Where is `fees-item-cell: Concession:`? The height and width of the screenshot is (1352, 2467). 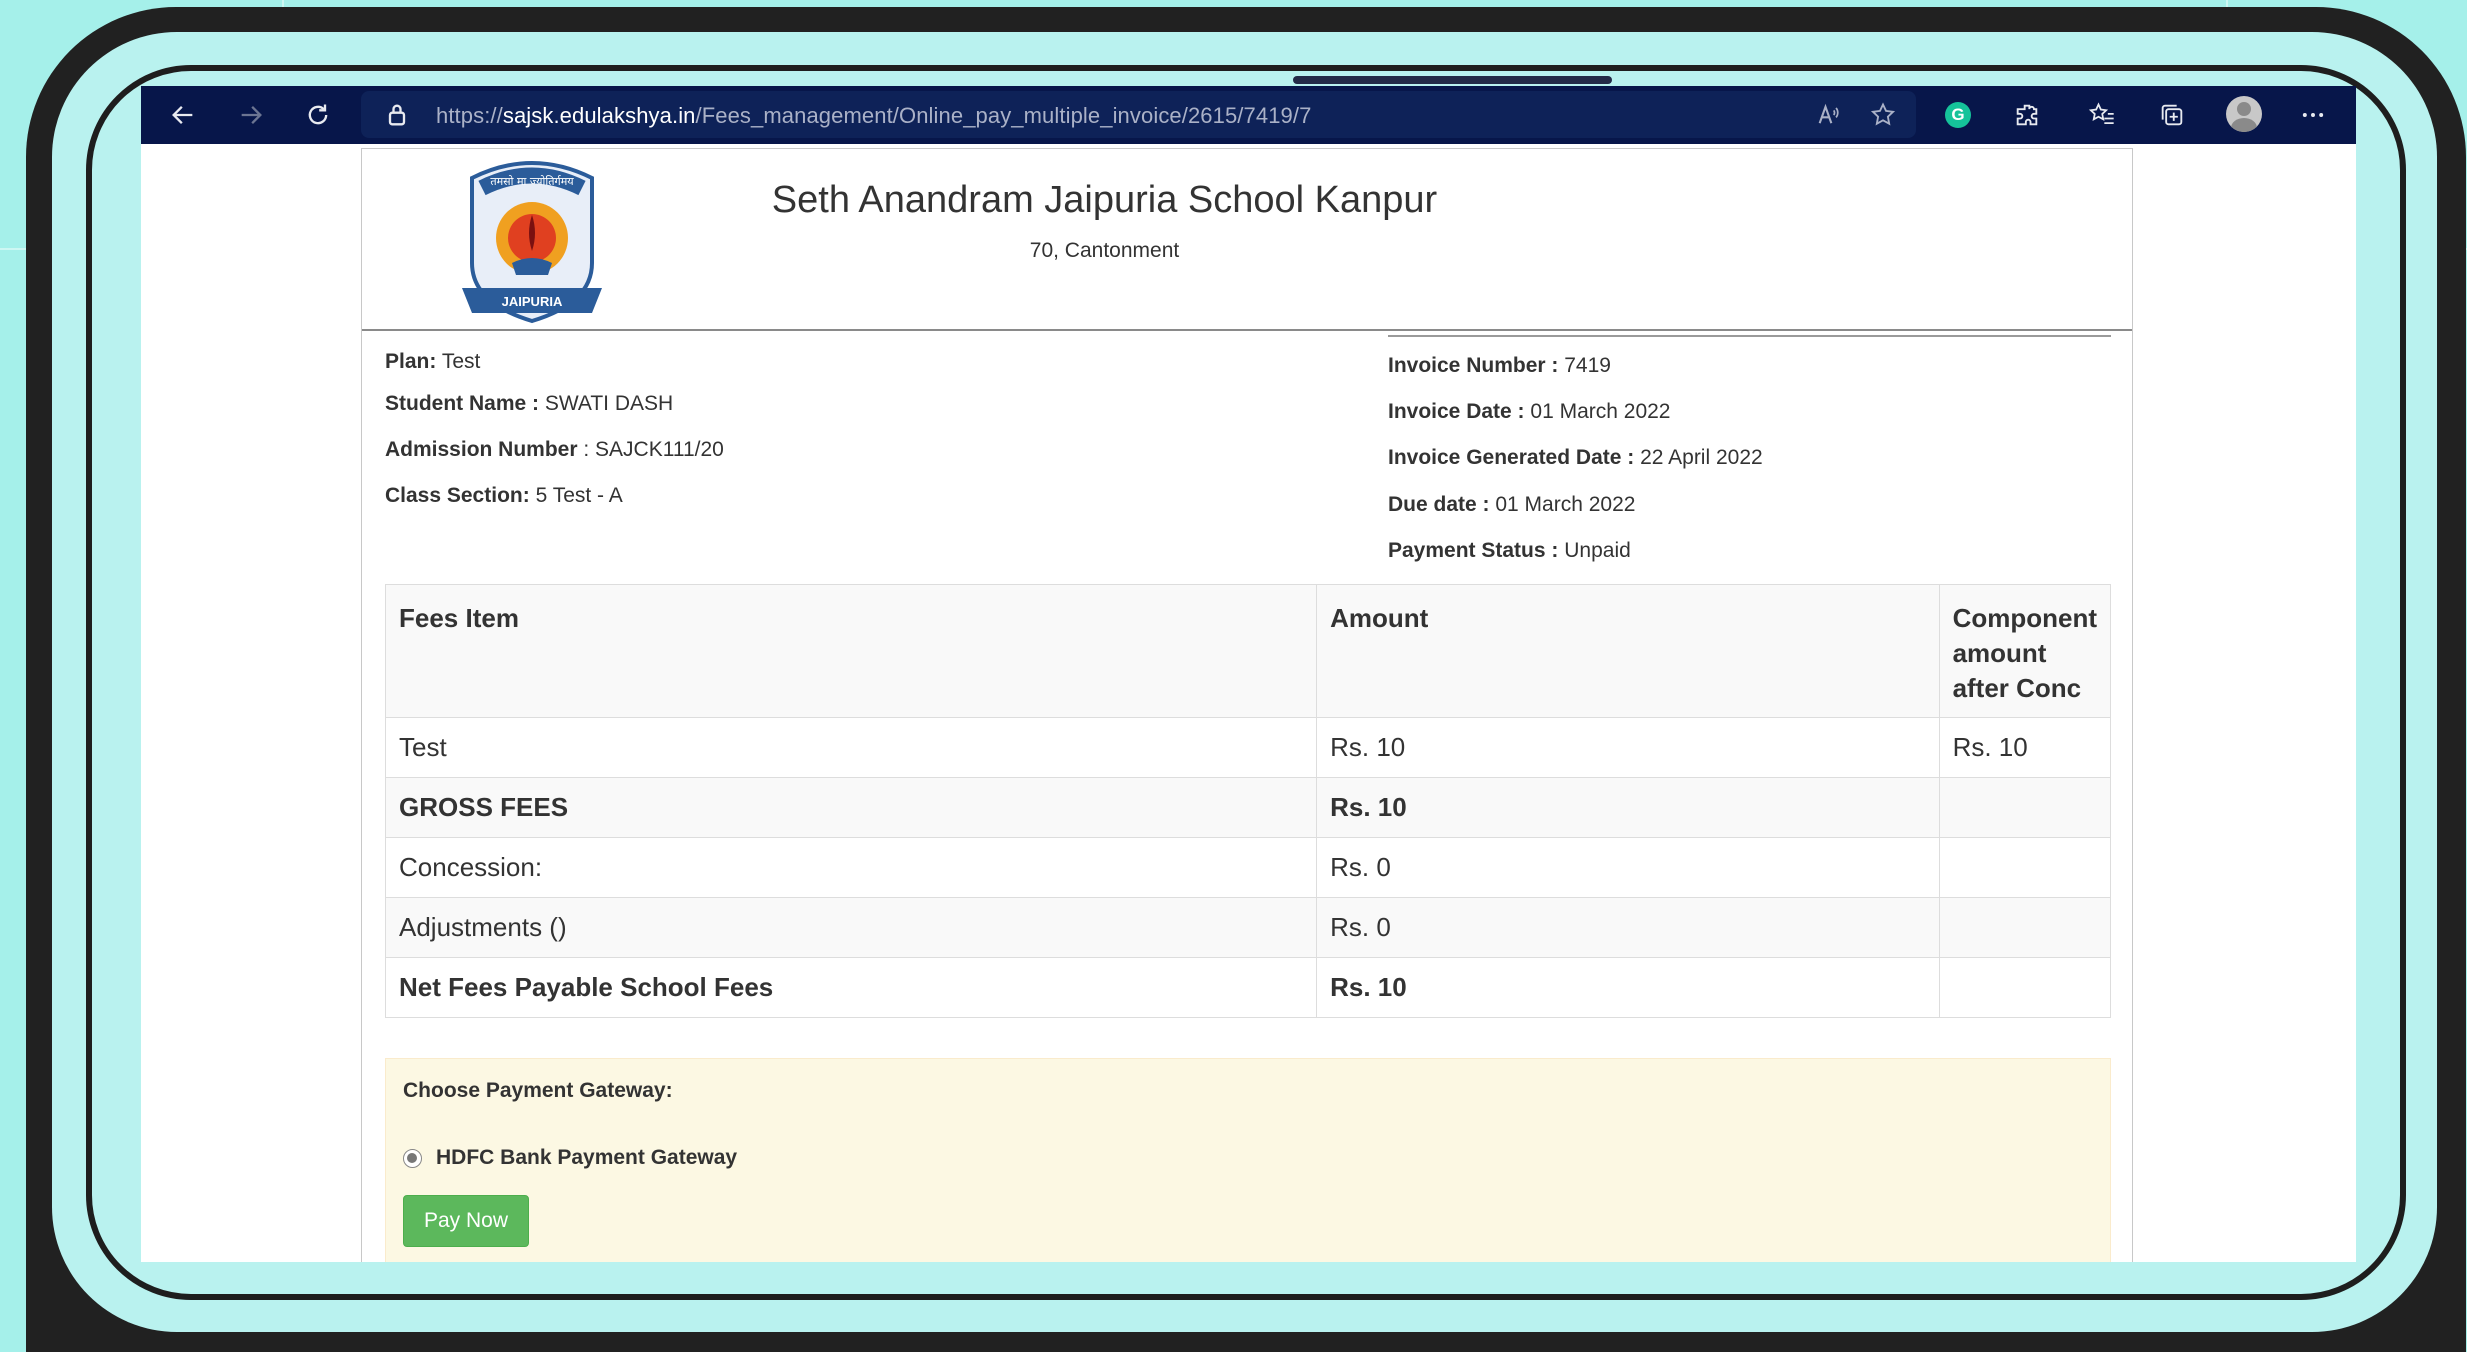 fees-item-cell: Concession: is located at coordinates (851, 867).